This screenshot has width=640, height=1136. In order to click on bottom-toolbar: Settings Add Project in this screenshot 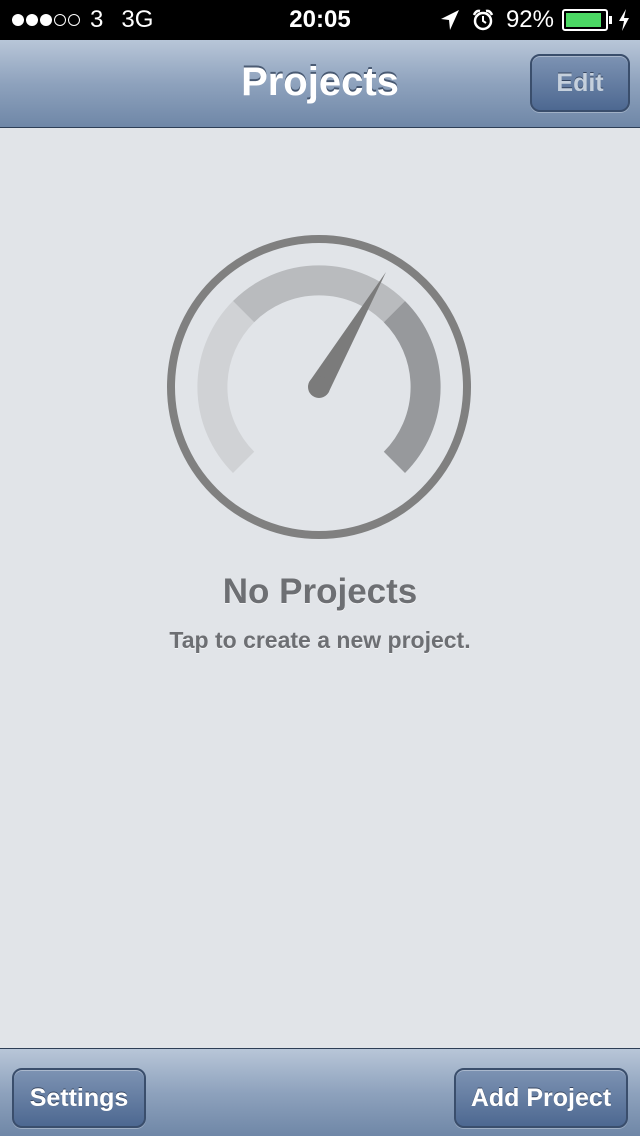, I will do `click(320, 1092)`.